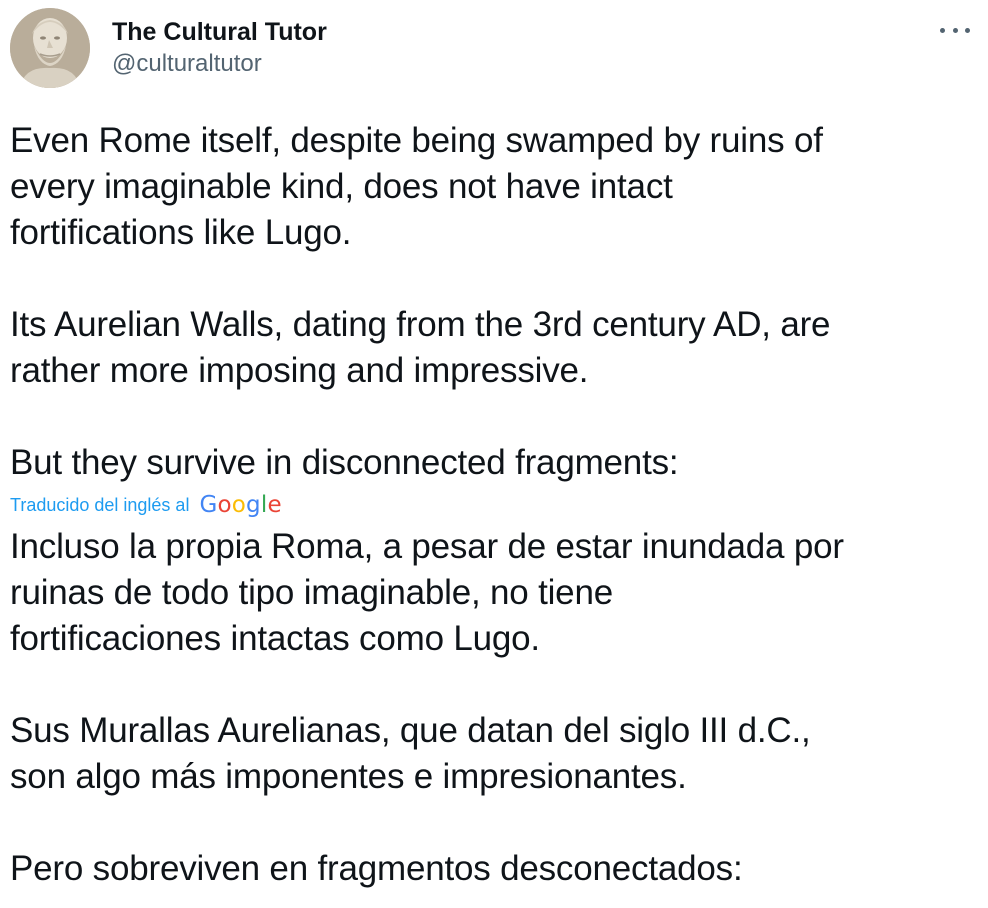 The height and width of the screenshot is (908, 988). I want to click on tweet-header: The Cultural Tutor @culturaltutor, so click(168, 48).